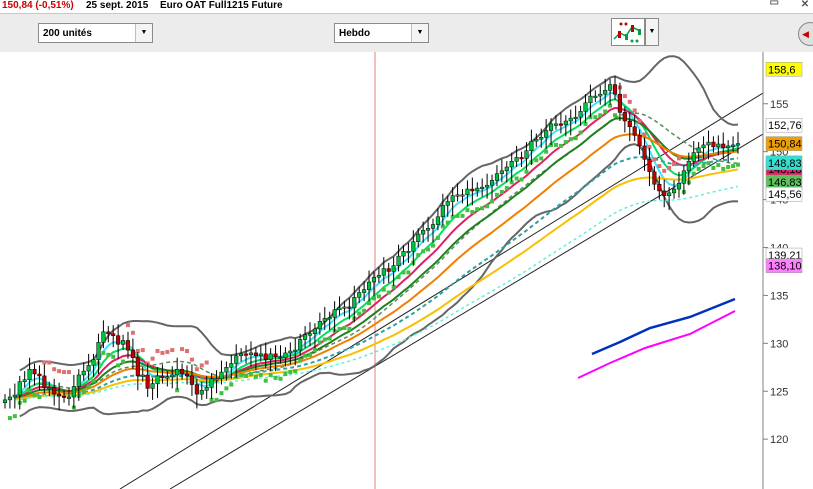  I want to click on y-tick-label: 120, so click(779, 440).